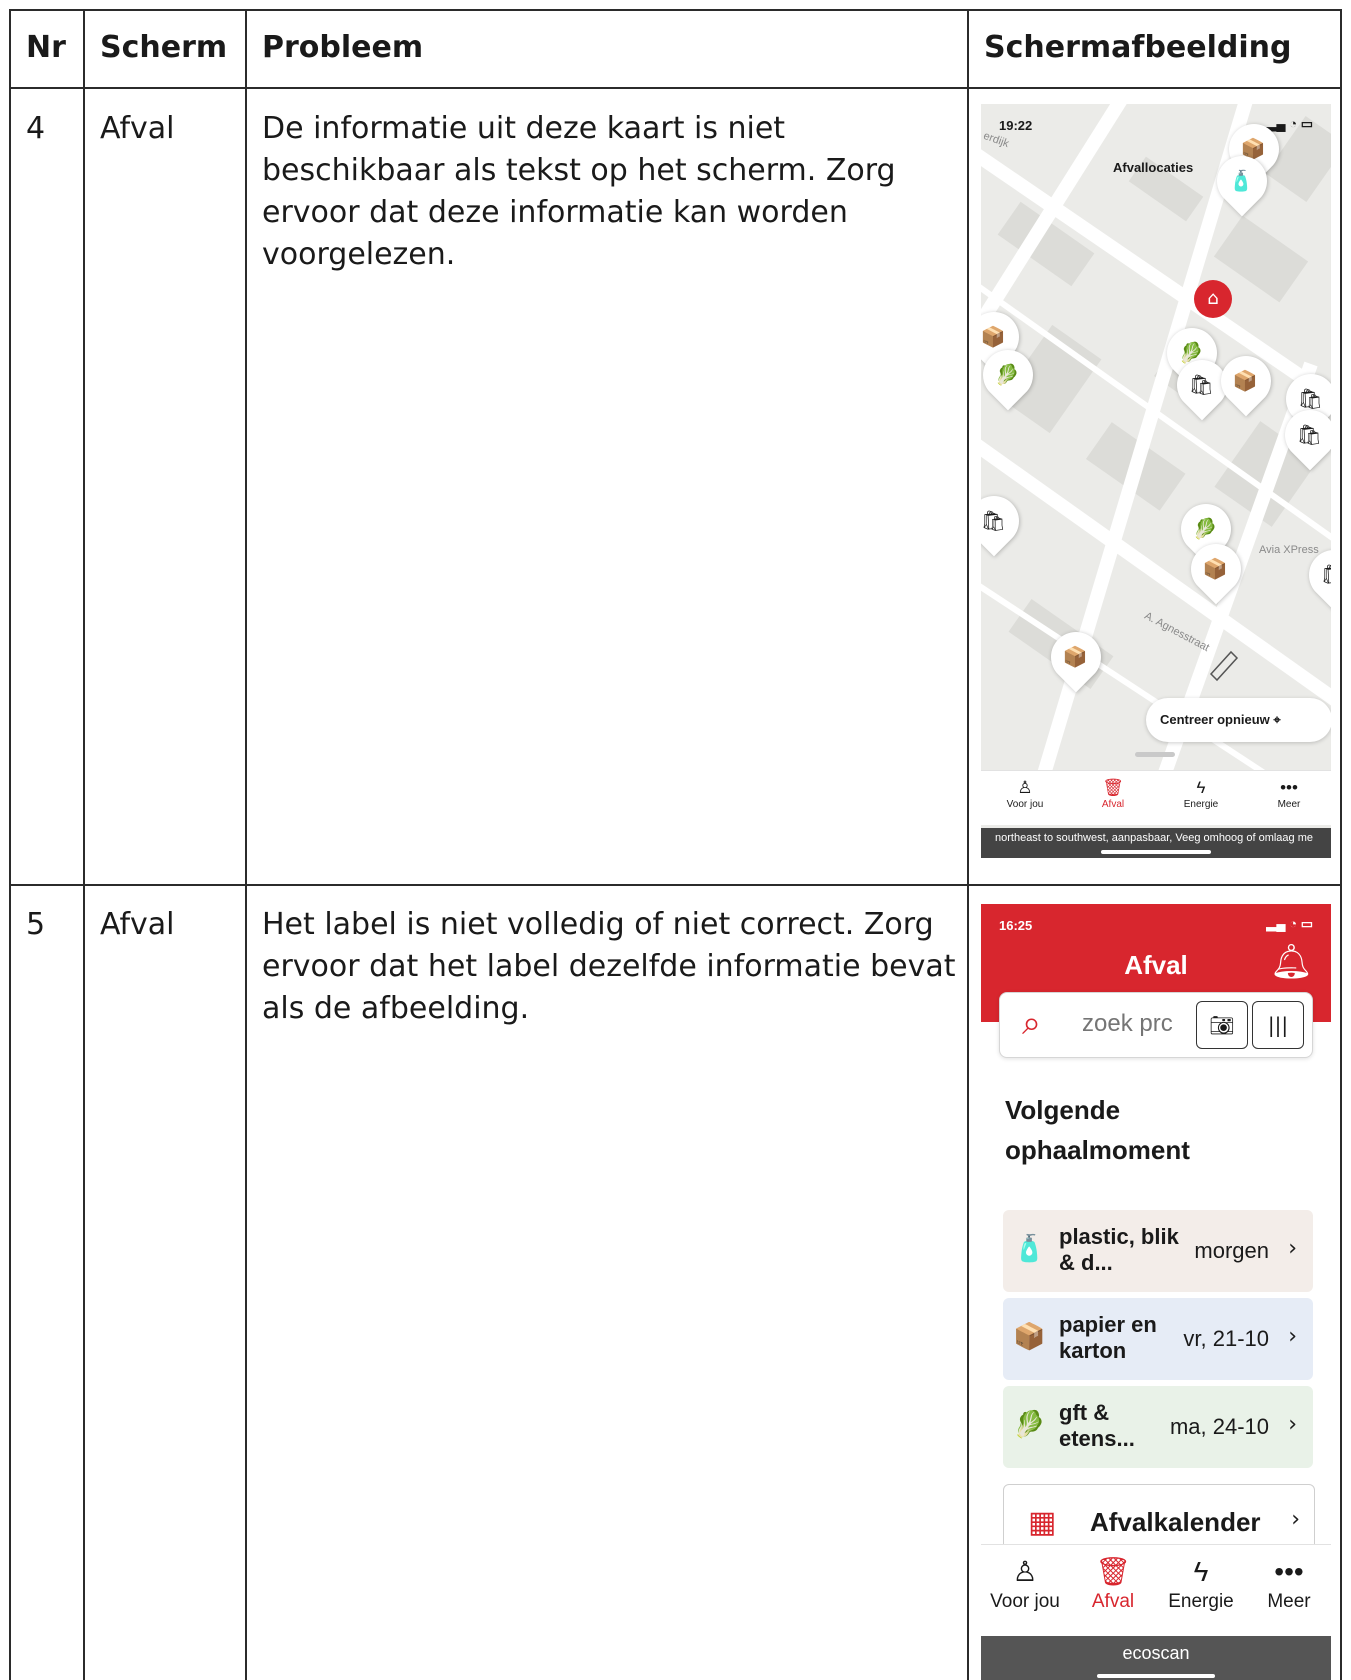 This screenshot has width=1351, height=1680. Describe the element at coordinates (1108, 1337) in the screenshot. I see `pickup-name: papier en karton` at that location.